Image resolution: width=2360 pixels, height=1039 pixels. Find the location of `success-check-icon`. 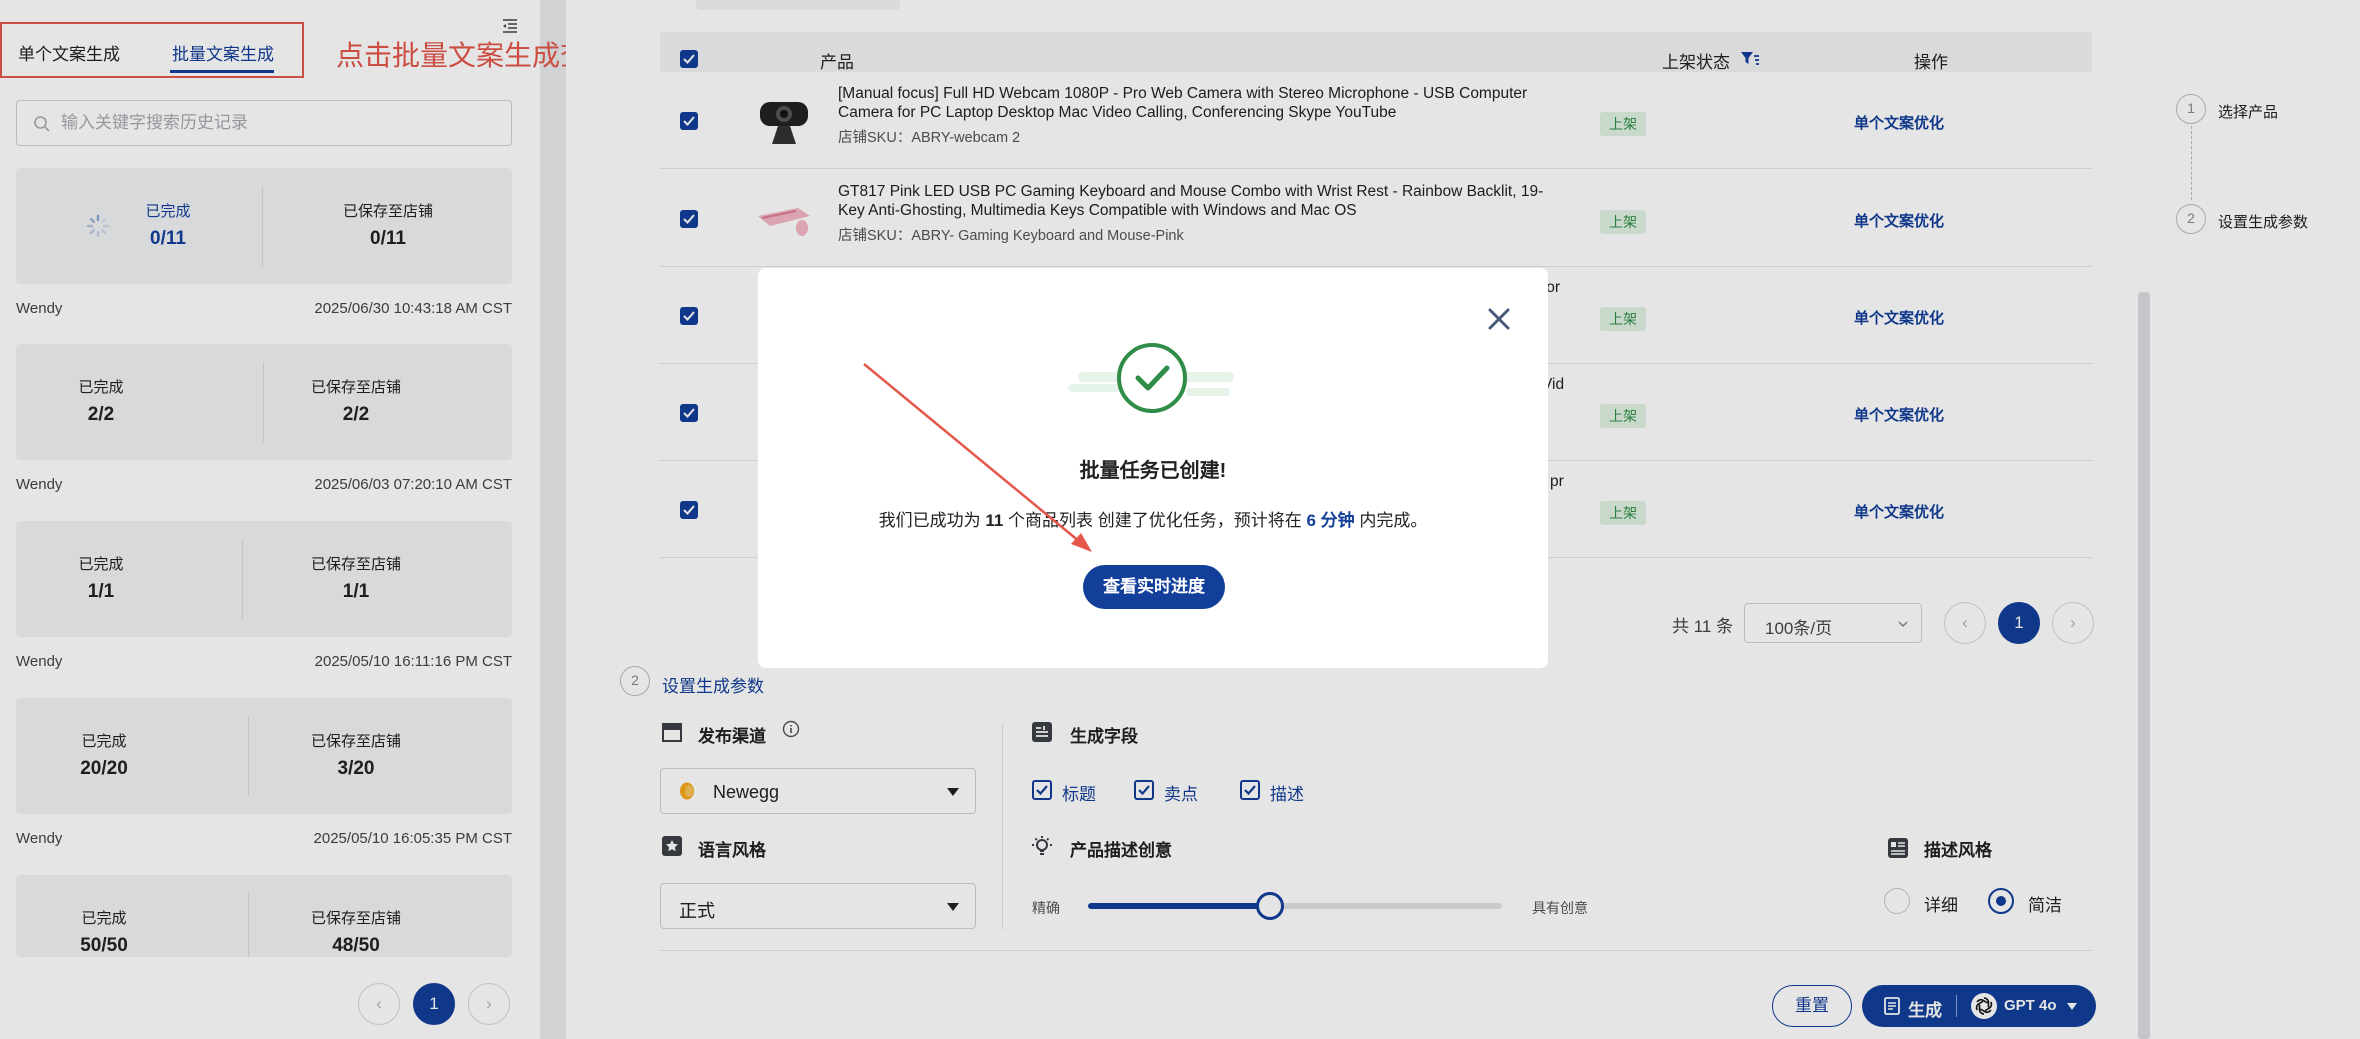

success-check-icon is located at coordinates (1151, 378).